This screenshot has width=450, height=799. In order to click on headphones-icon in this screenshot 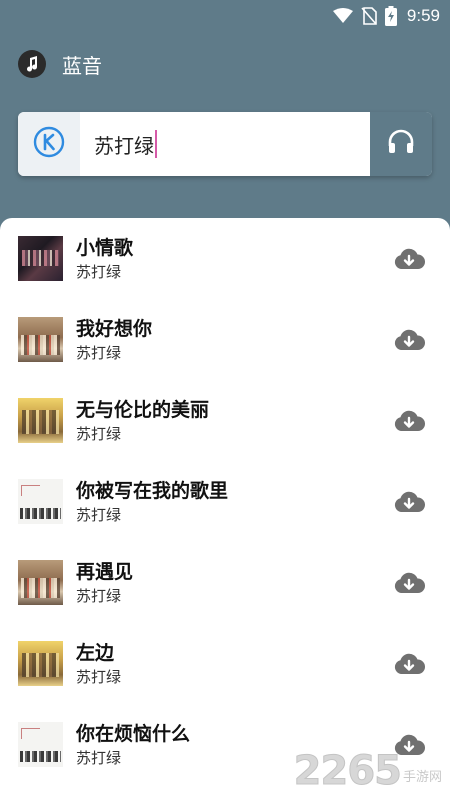, I will do `click(401, 144)`.